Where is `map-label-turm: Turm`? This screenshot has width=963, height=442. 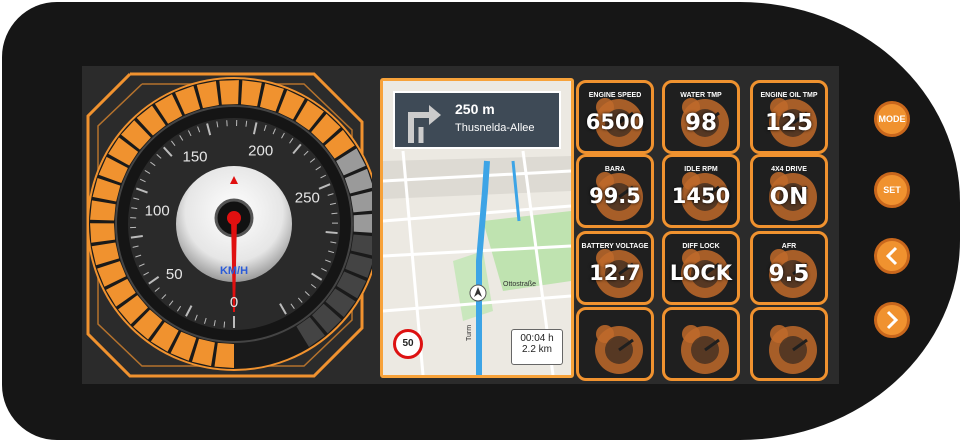 map-label-turm: Turm is located at coordinates (469, 333).